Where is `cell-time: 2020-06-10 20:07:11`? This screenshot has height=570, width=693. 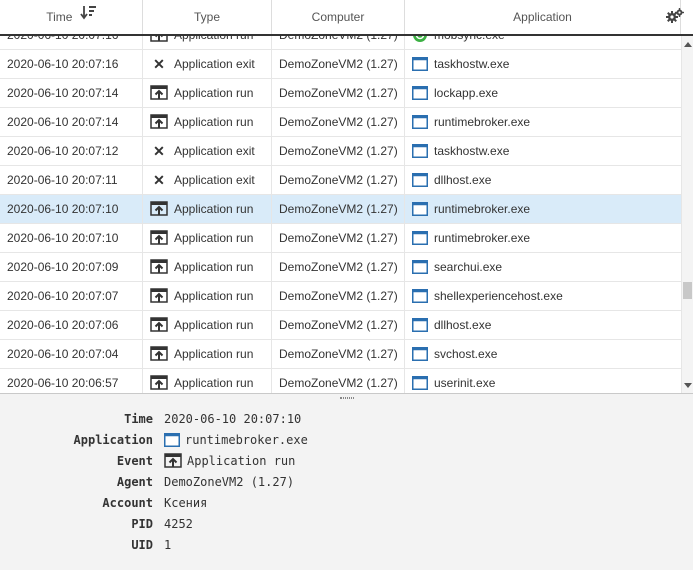
cell-time: 2020-06-10 20:07:11 is located at coordinates (71, 180).